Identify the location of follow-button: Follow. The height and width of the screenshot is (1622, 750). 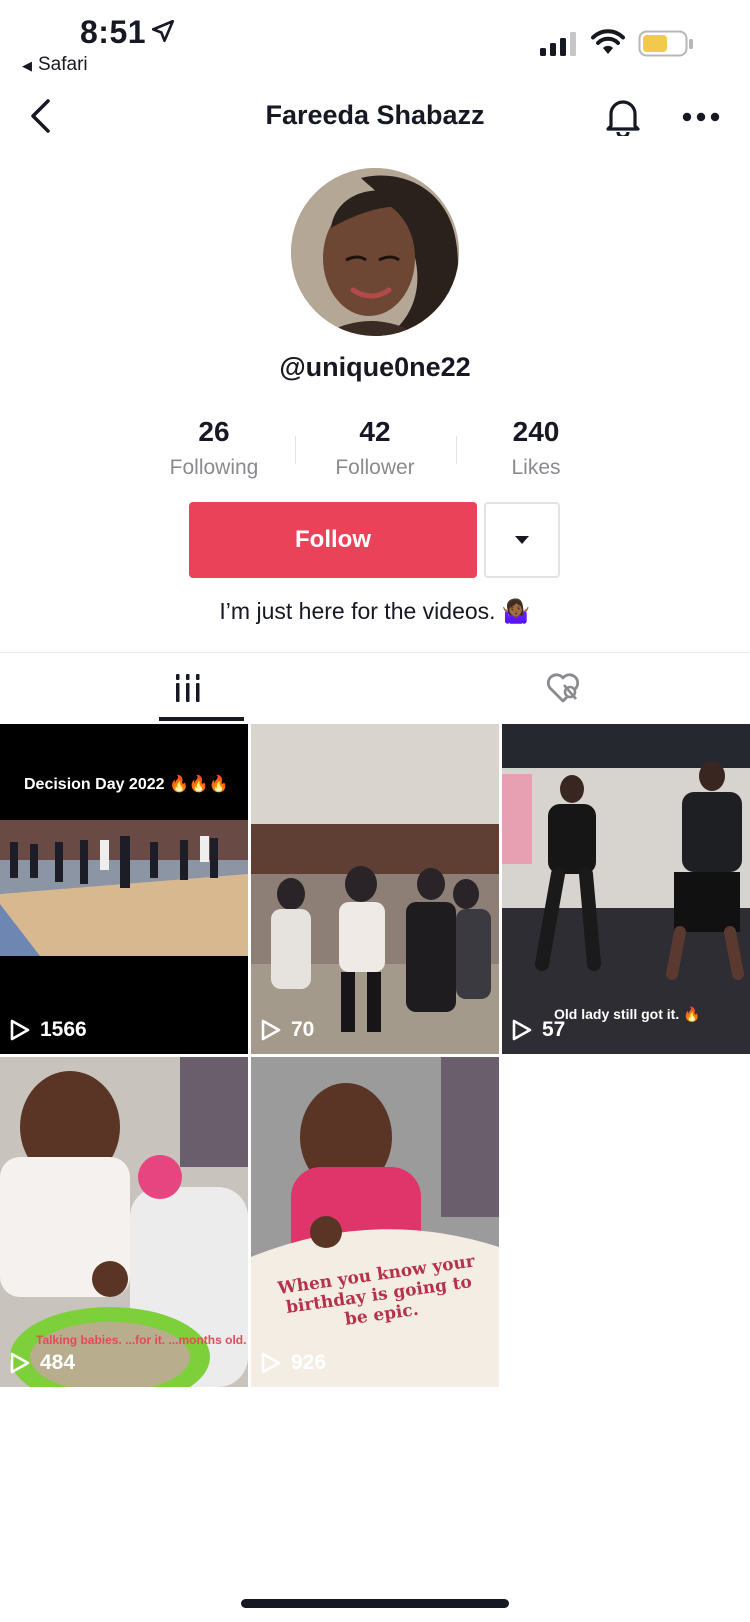
(333, 540).